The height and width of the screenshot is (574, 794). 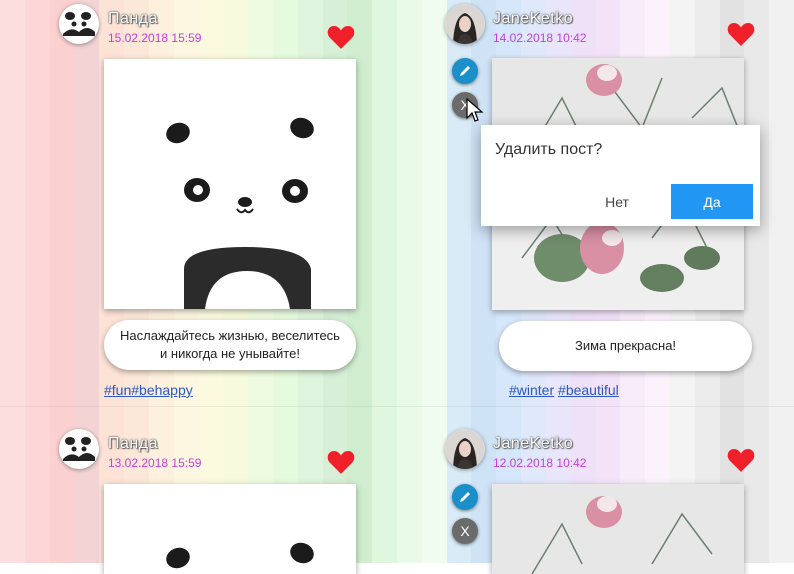 What do you see at coordinates (465, 531) in the screenshot?
I see `delete-button: X` at bounding box center [465, 531].